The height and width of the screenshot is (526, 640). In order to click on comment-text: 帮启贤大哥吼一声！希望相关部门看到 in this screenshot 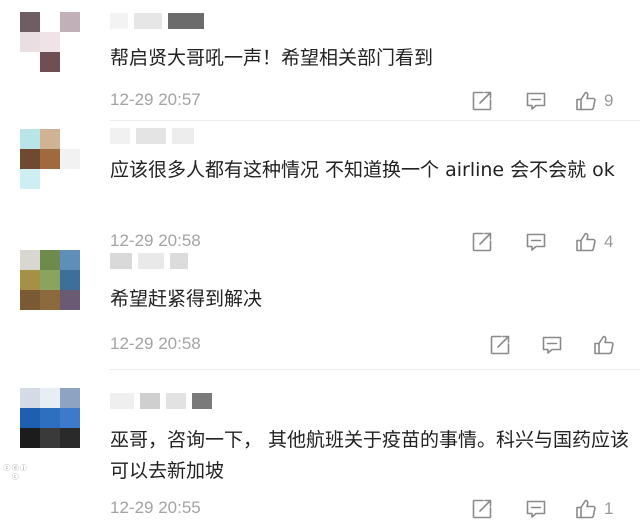, I will do `click(272, 58)`.